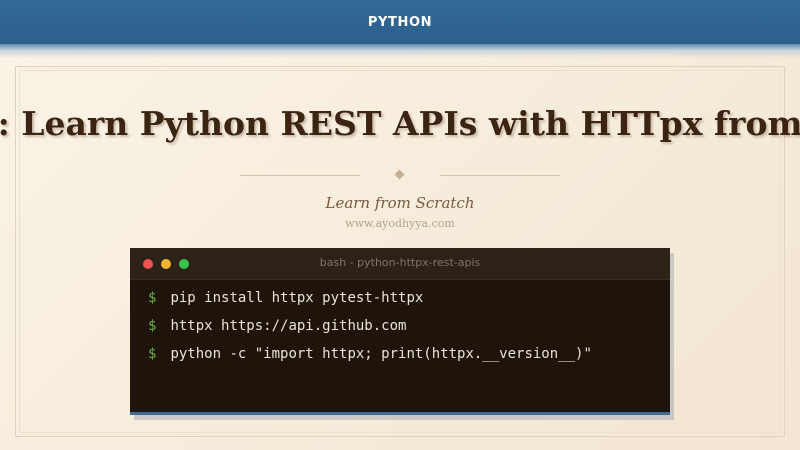 The height and width of the screenshot is (450, 800). Describe the element at coordinates (400, 203) in the screenshot. I see `subtitle: Learn from Scratch` at that location.